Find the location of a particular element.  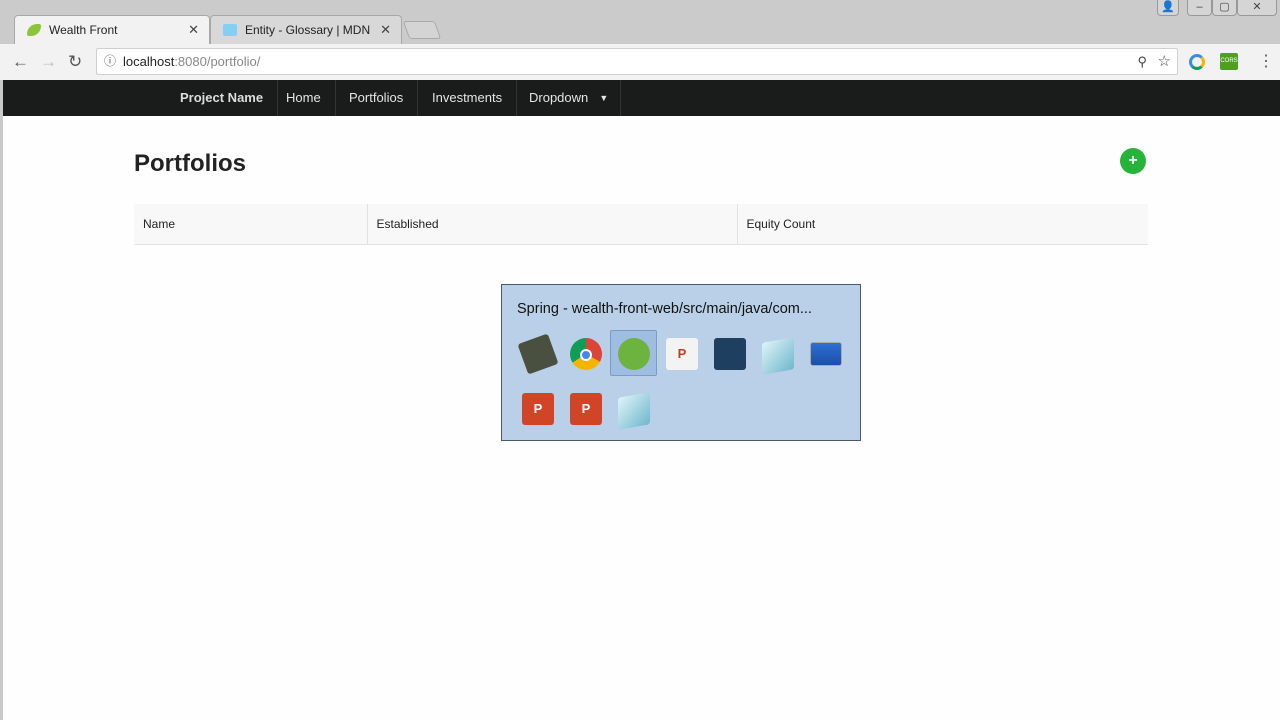

minimize-button: – is located at coordinates (1199, 8).